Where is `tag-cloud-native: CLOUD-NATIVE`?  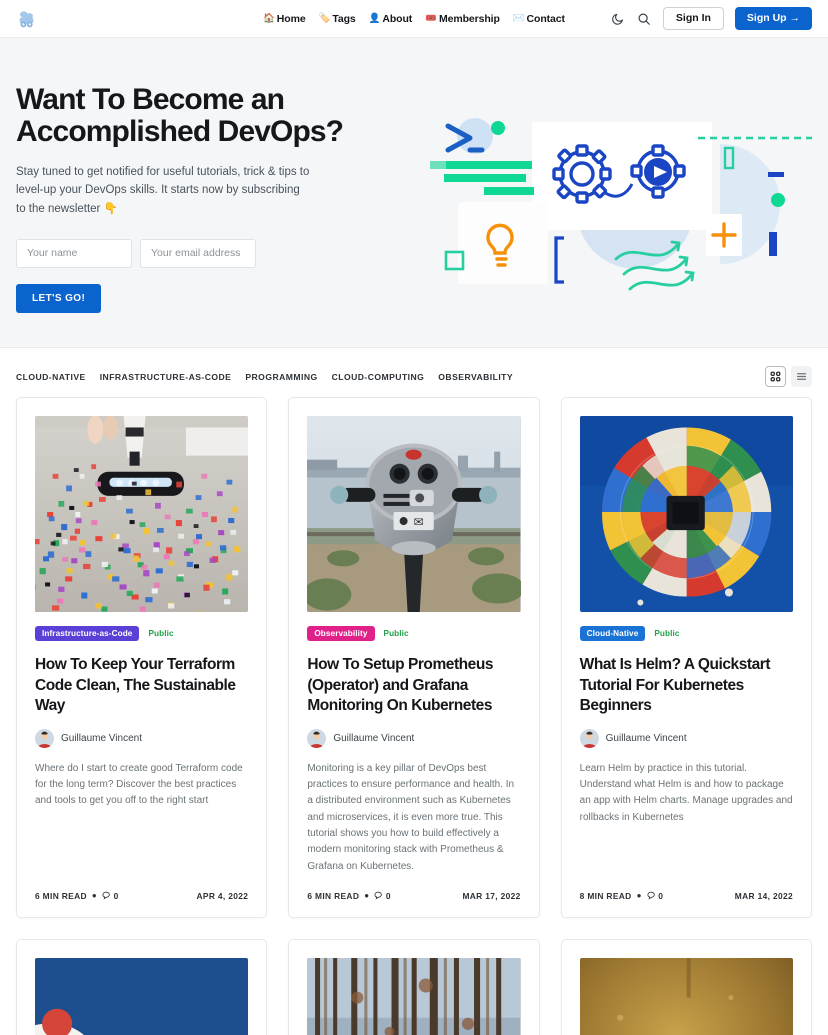
tag-cloud-native: CLOUD-NATIVE is located at coordinates (51, 377).